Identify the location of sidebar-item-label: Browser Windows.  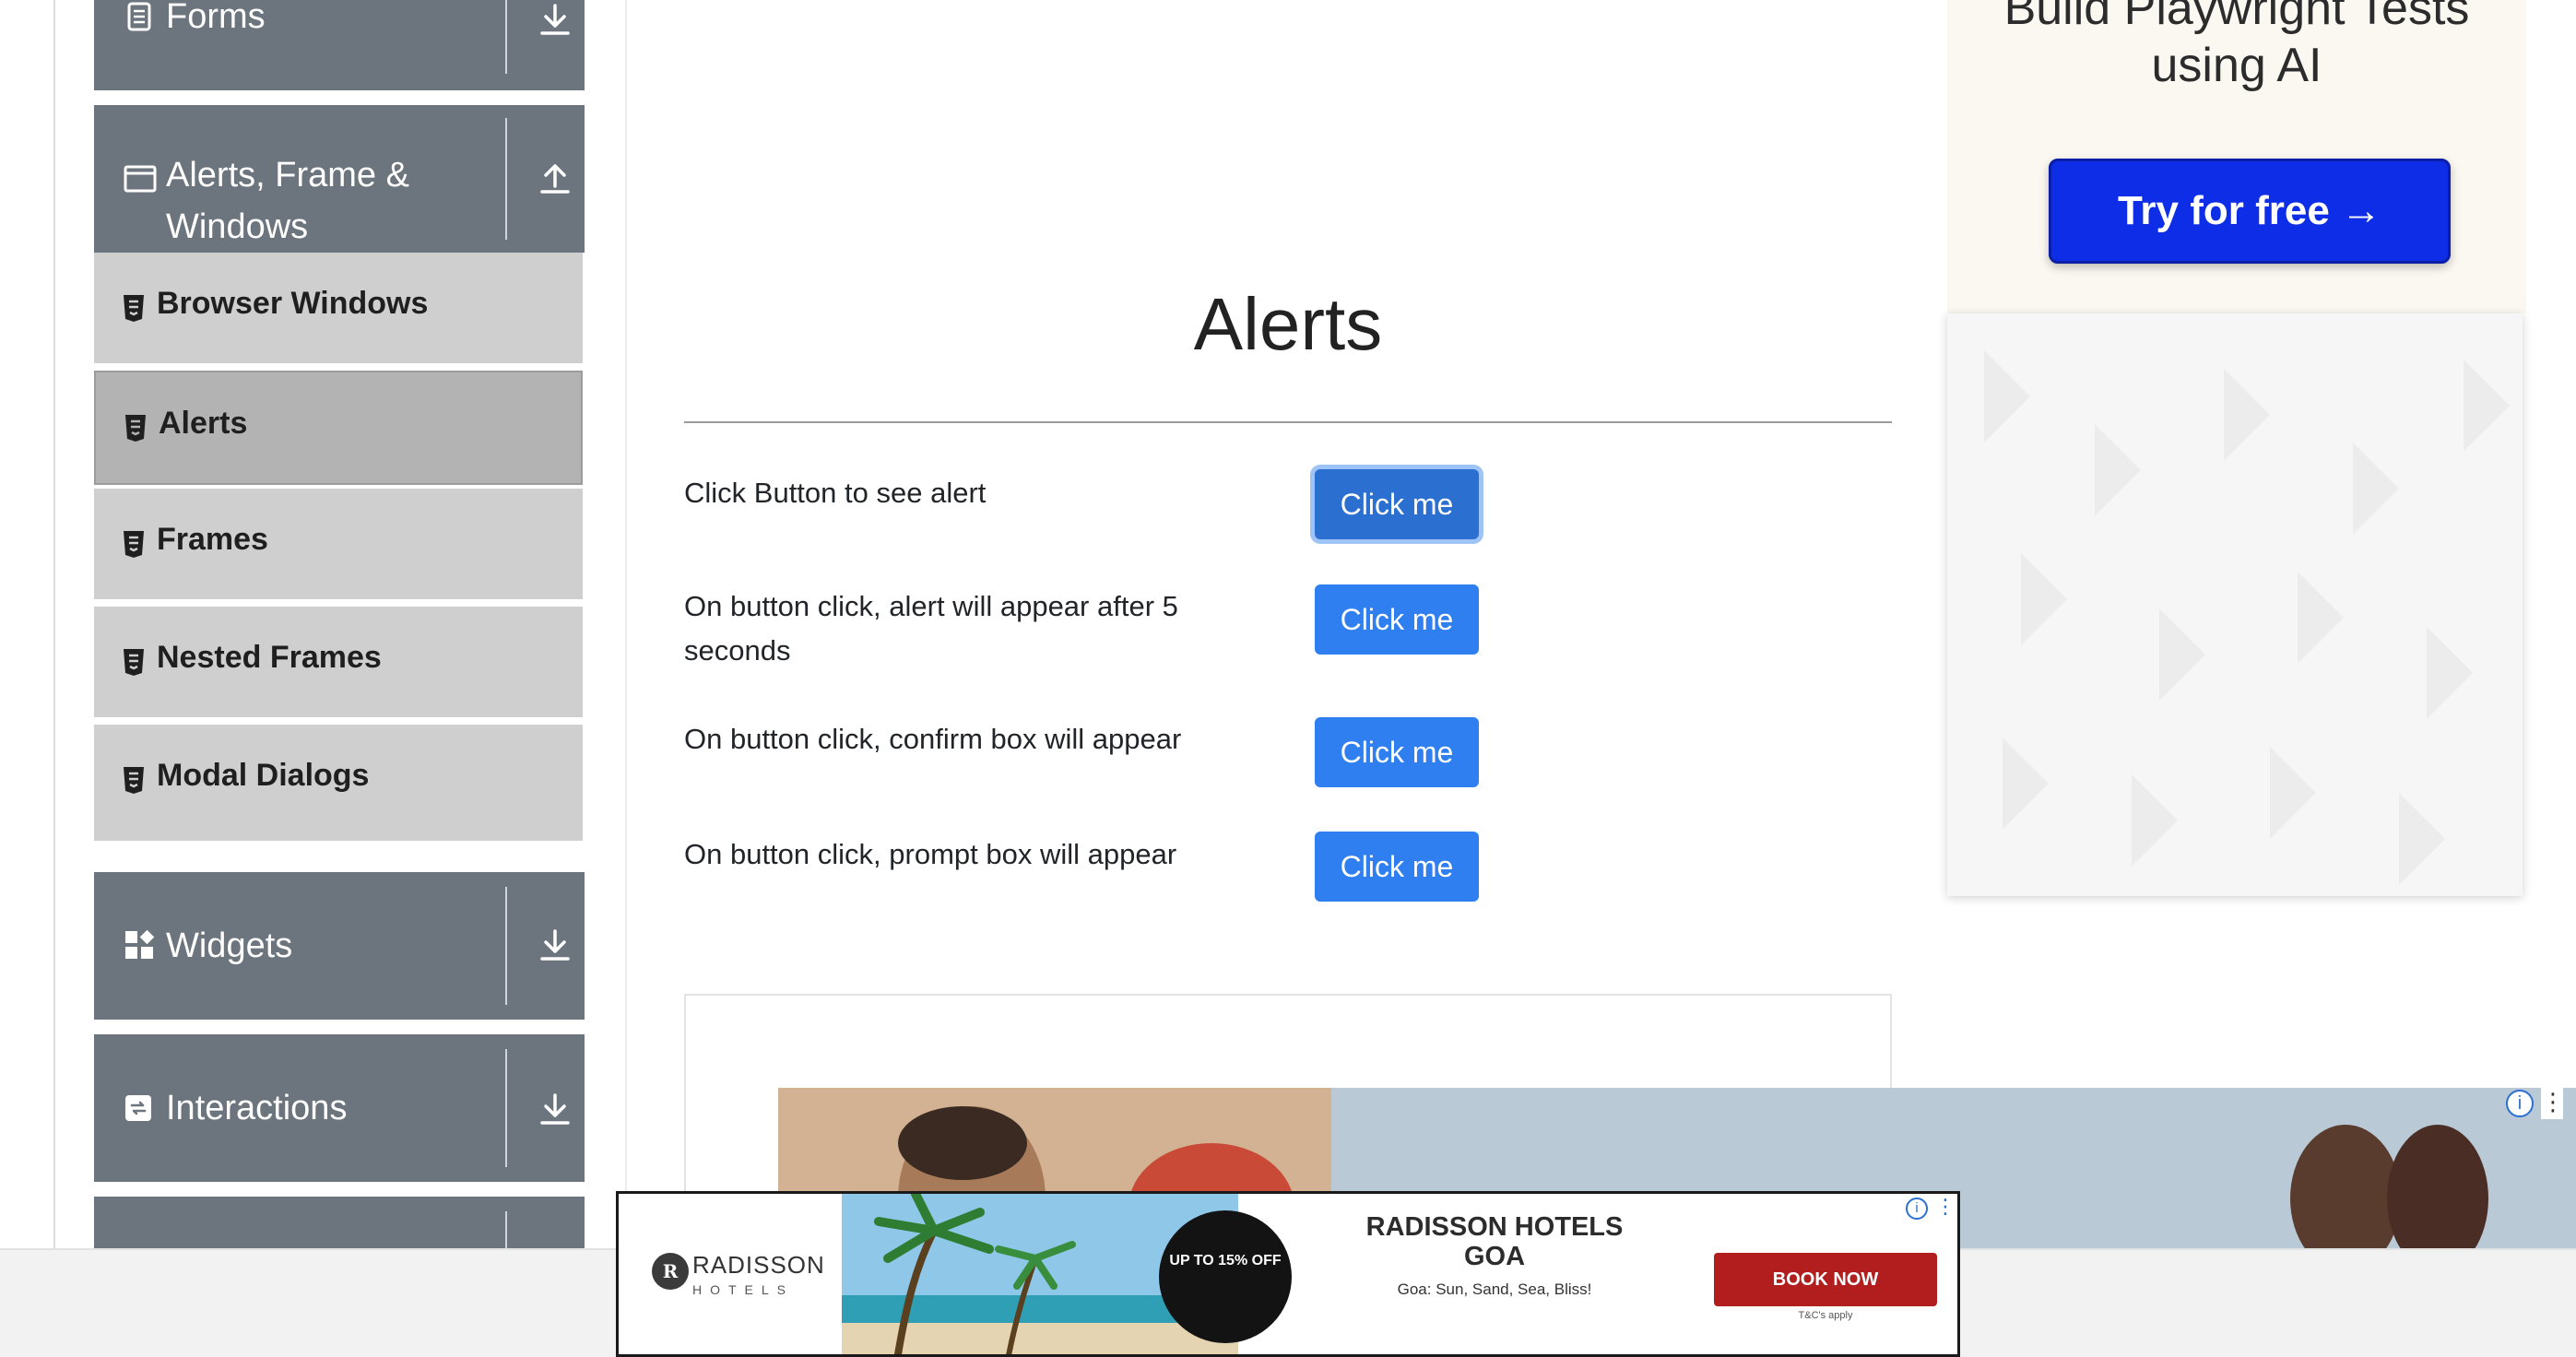
(293, 303).